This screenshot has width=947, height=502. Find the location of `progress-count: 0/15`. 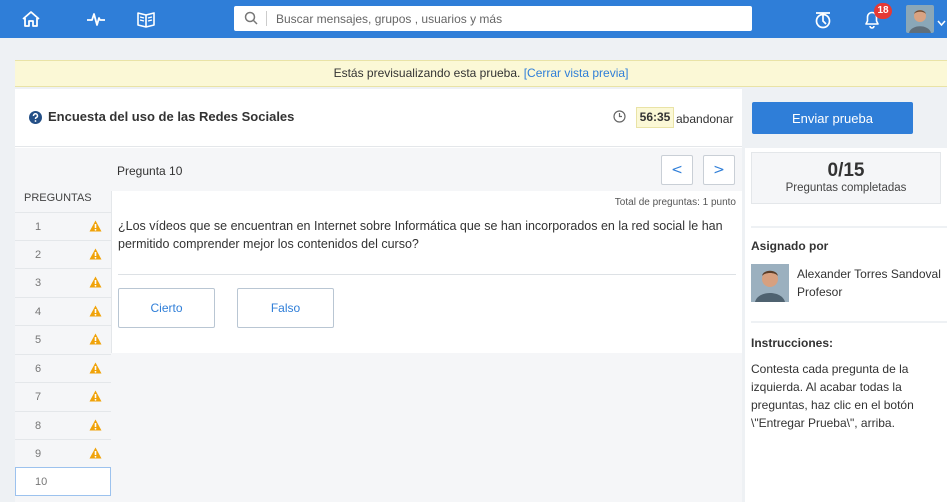

progress-count: 0/15 is located at coordinates (846, 170).